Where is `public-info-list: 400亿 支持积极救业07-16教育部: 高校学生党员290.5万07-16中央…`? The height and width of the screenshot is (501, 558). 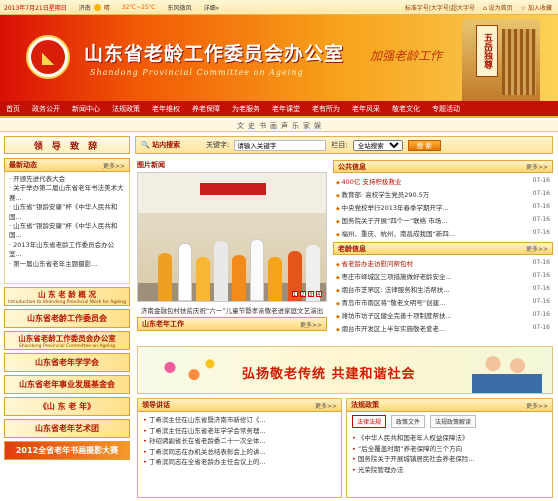
public-info-list: 400亿 支持积极救业07-16教育部: 高校学生党员290.5万07-16中央… is located at coordinates (443, 206).